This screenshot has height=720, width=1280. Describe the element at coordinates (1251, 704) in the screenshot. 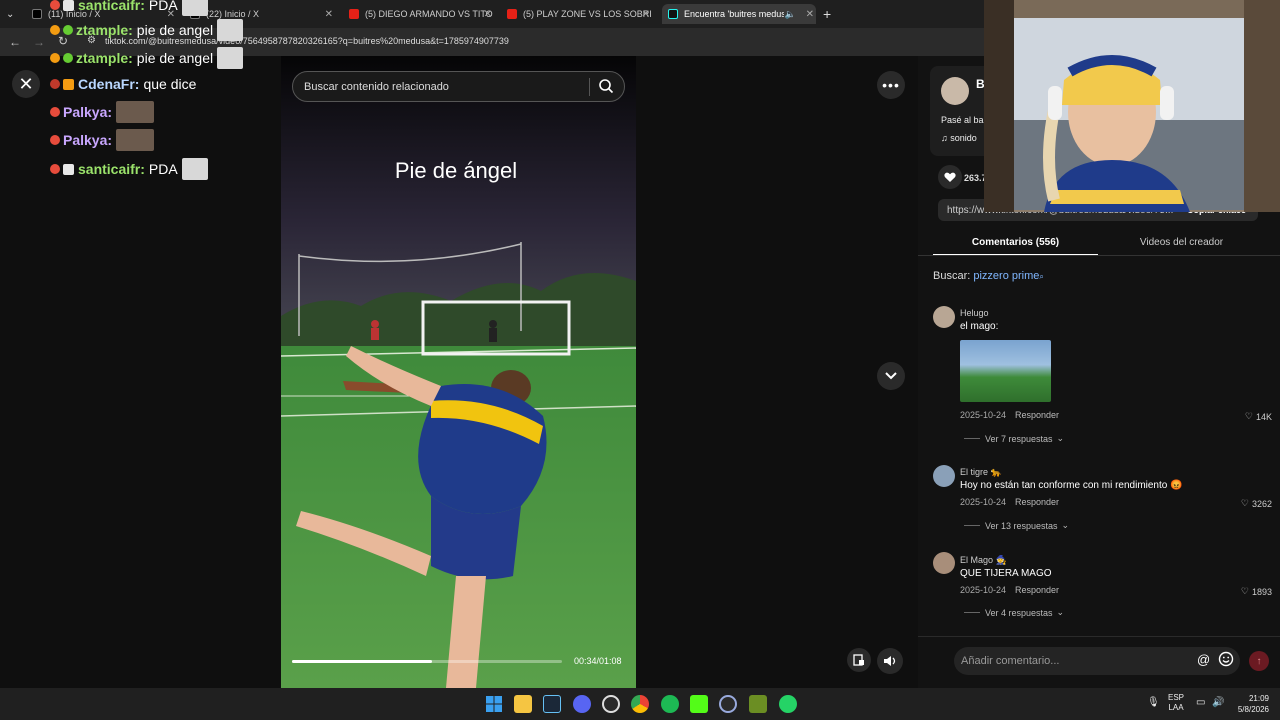

I see `system-clock: 21:09 5/8/2026` at that location.